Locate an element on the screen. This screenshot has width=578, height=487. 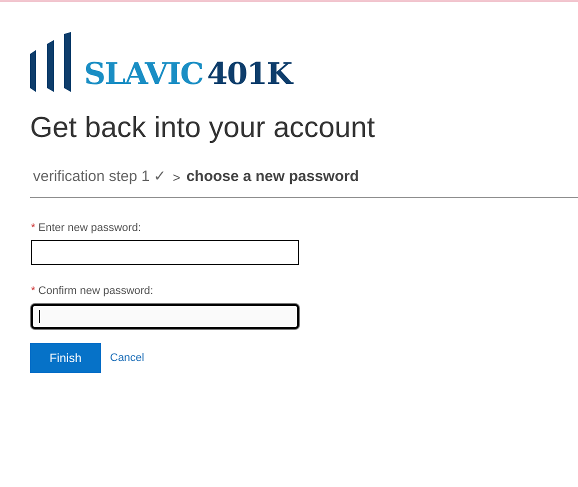
field-label: Enter new password: is located at coordinates (89, 228).